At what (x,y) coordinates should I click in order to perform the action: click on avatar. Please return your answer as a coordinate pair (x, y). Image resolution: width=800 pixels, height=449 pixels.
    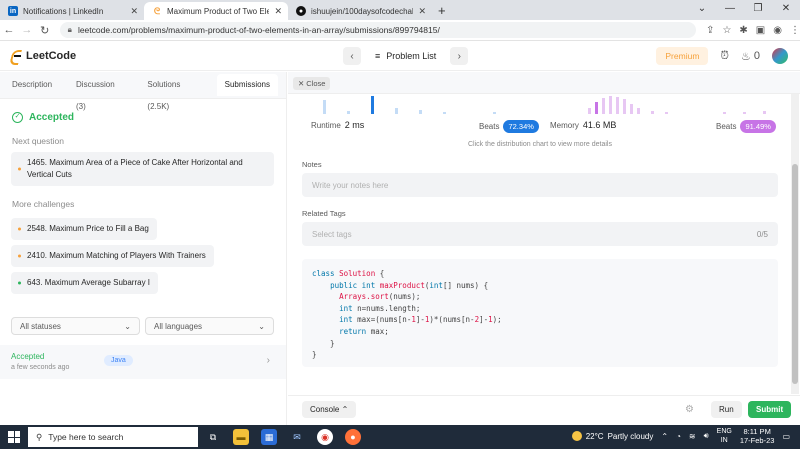
    Looking at the image, I should click on (780, 56).